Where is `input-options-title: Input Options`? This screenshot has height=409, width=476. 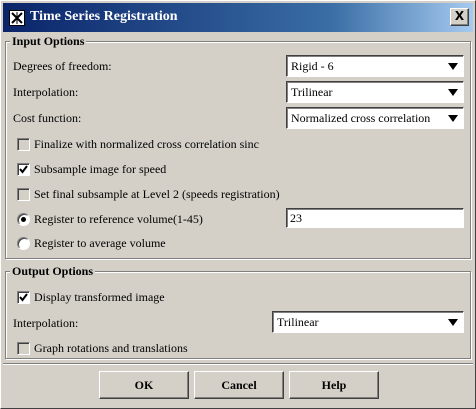
input-options-title: Input Options is located at coordinates (48, 41).